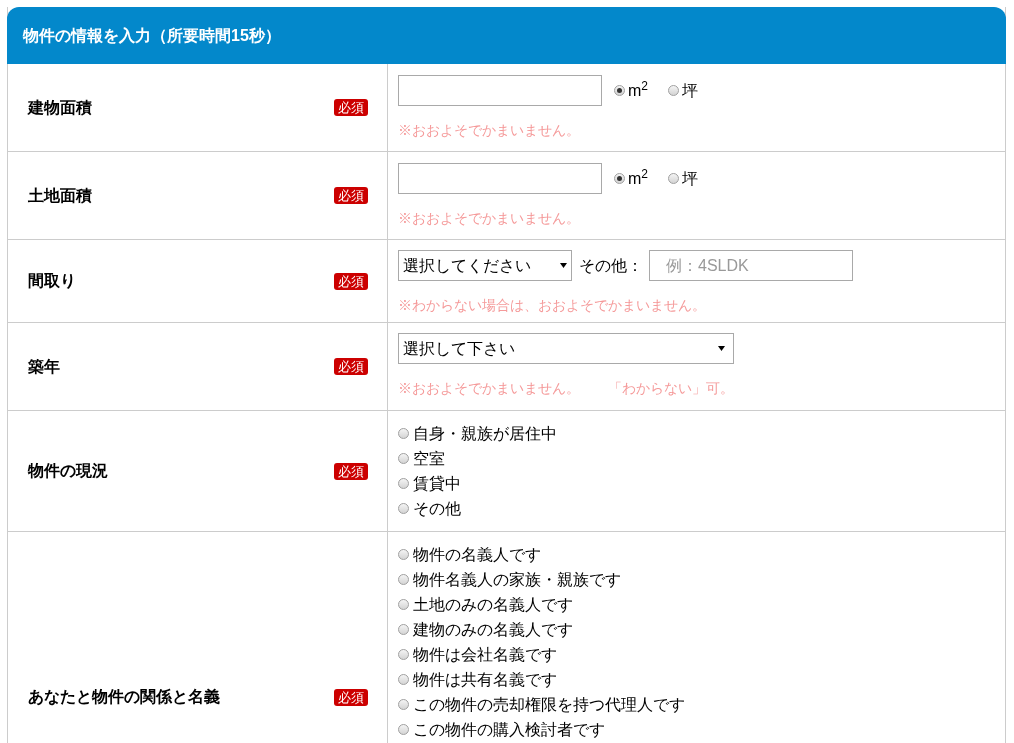 The width and height of the screenshot is (1014, 743). What do you see at coordinates (493, 629) in the screenshot?
I see `option-label: 建物のみの名義人です` at bounding box center [493, 629].